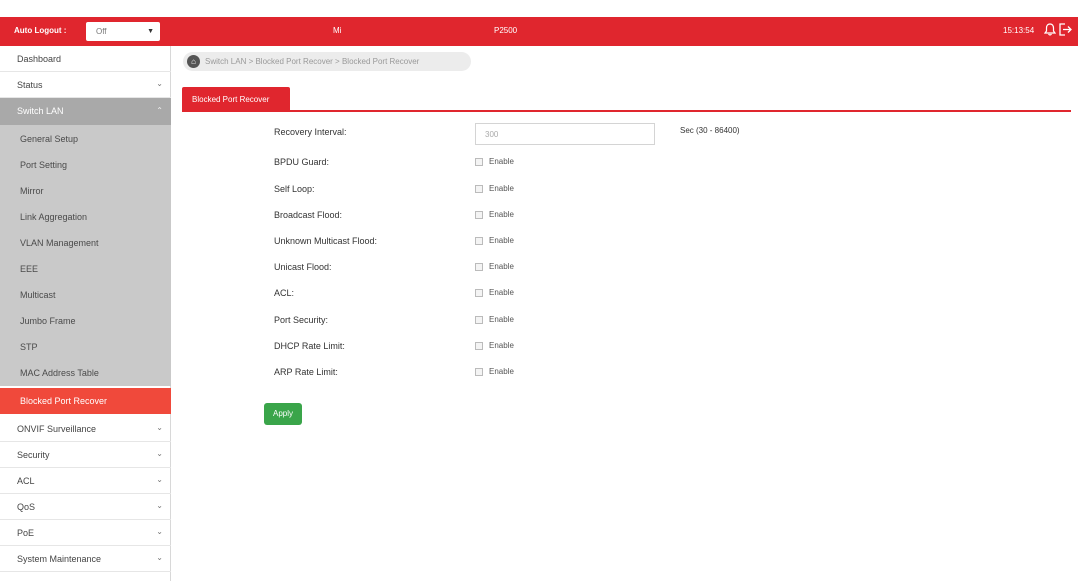  I want to click on sidebar-item-label: Mirror, so click(32, 191).